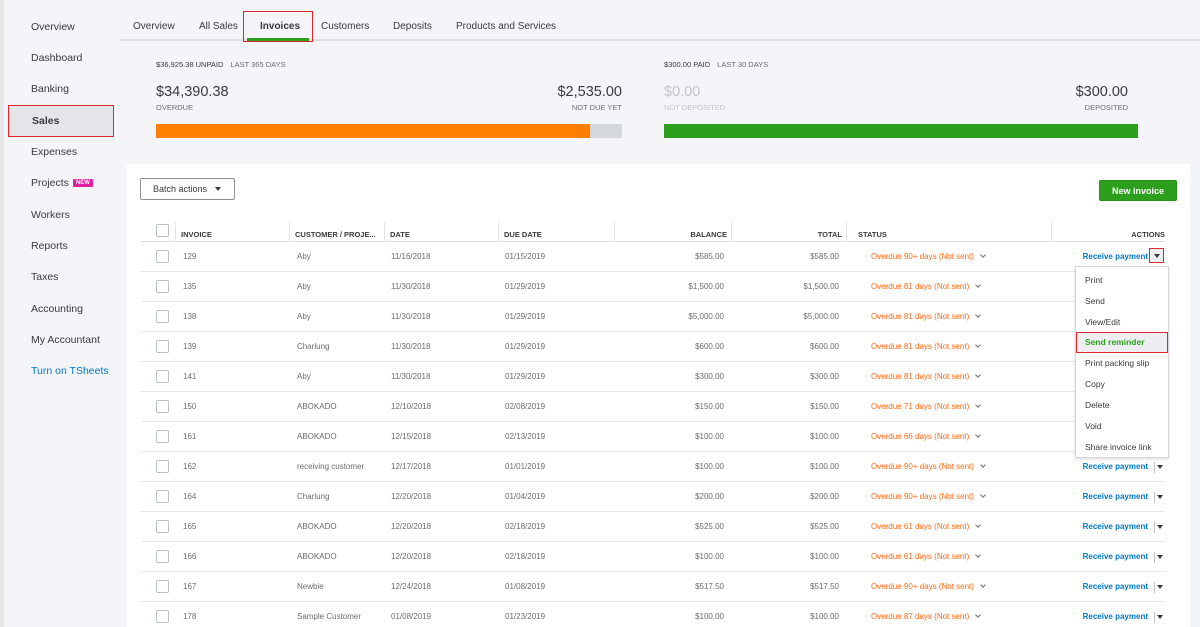  Describe the element at coordinates (189, 614) in the screenshot. I see `invoice-number: 178` at that location.